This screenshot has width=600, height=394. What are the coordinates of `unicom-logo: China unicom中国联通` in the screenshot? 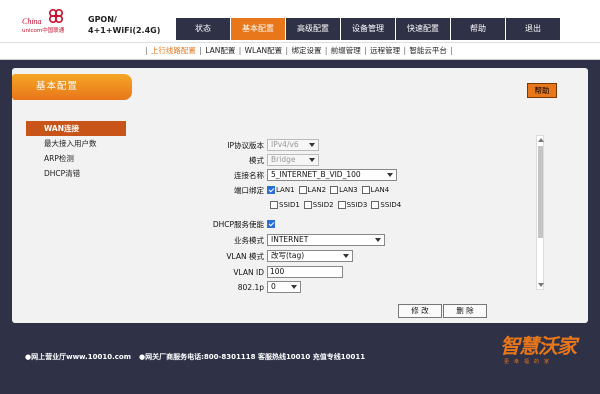 It's located at (51, 22).